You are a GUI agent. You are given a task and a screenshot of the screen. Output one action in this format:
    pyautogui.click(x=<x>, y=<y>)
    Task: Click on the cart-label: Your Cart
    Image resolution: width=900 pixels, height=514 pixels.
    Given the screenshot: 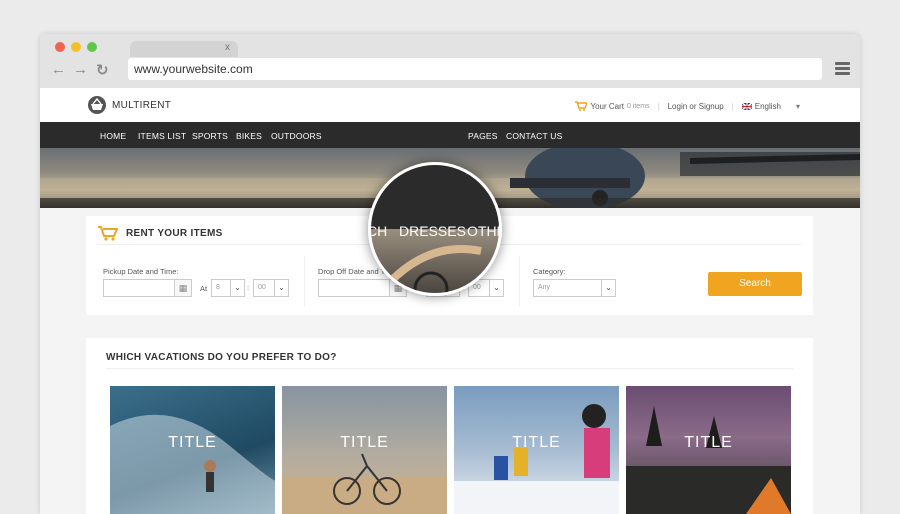 What is the action you would take?
    pyautogui.click(x=607, y=106)
    